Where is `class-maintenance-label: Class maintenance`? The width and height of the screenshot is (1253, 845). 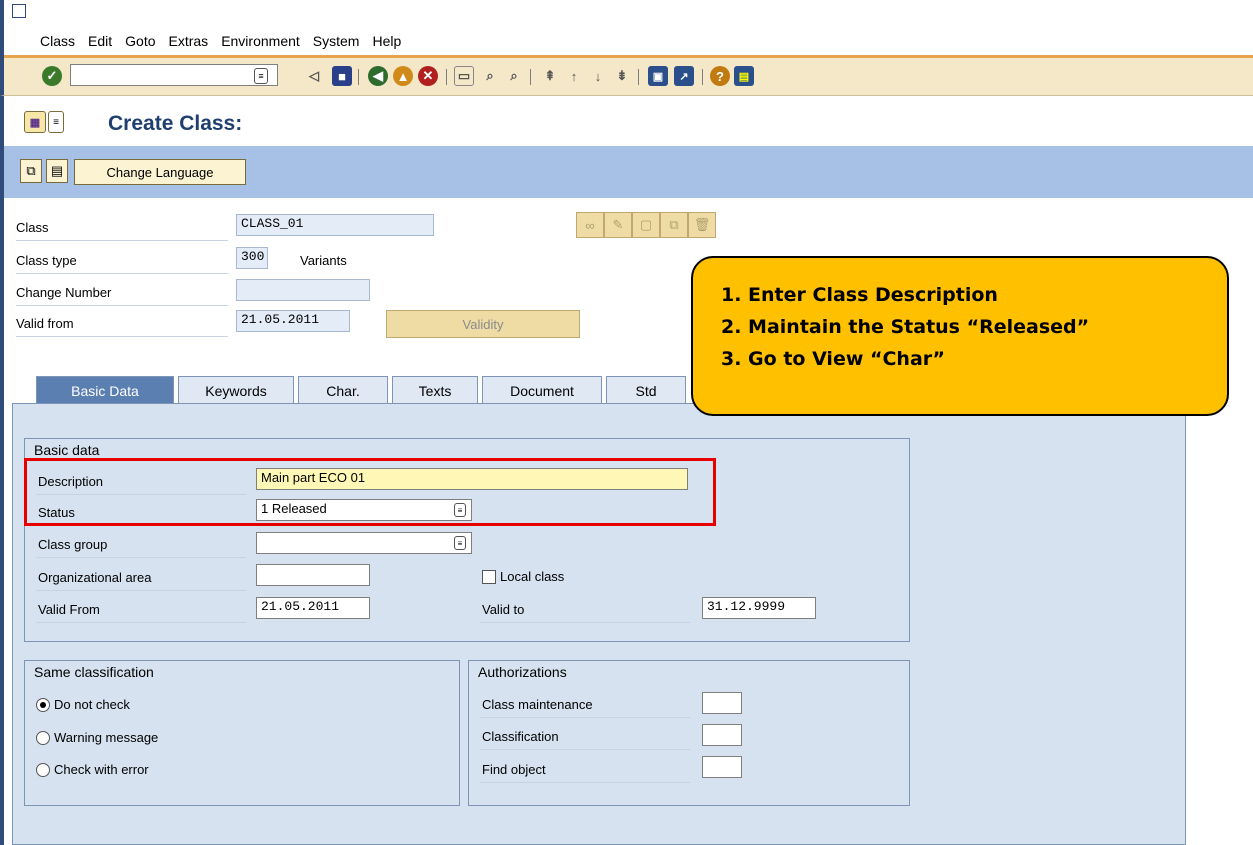
class-maintenance-label: Class maintenance is located at coordinates (537, 704).